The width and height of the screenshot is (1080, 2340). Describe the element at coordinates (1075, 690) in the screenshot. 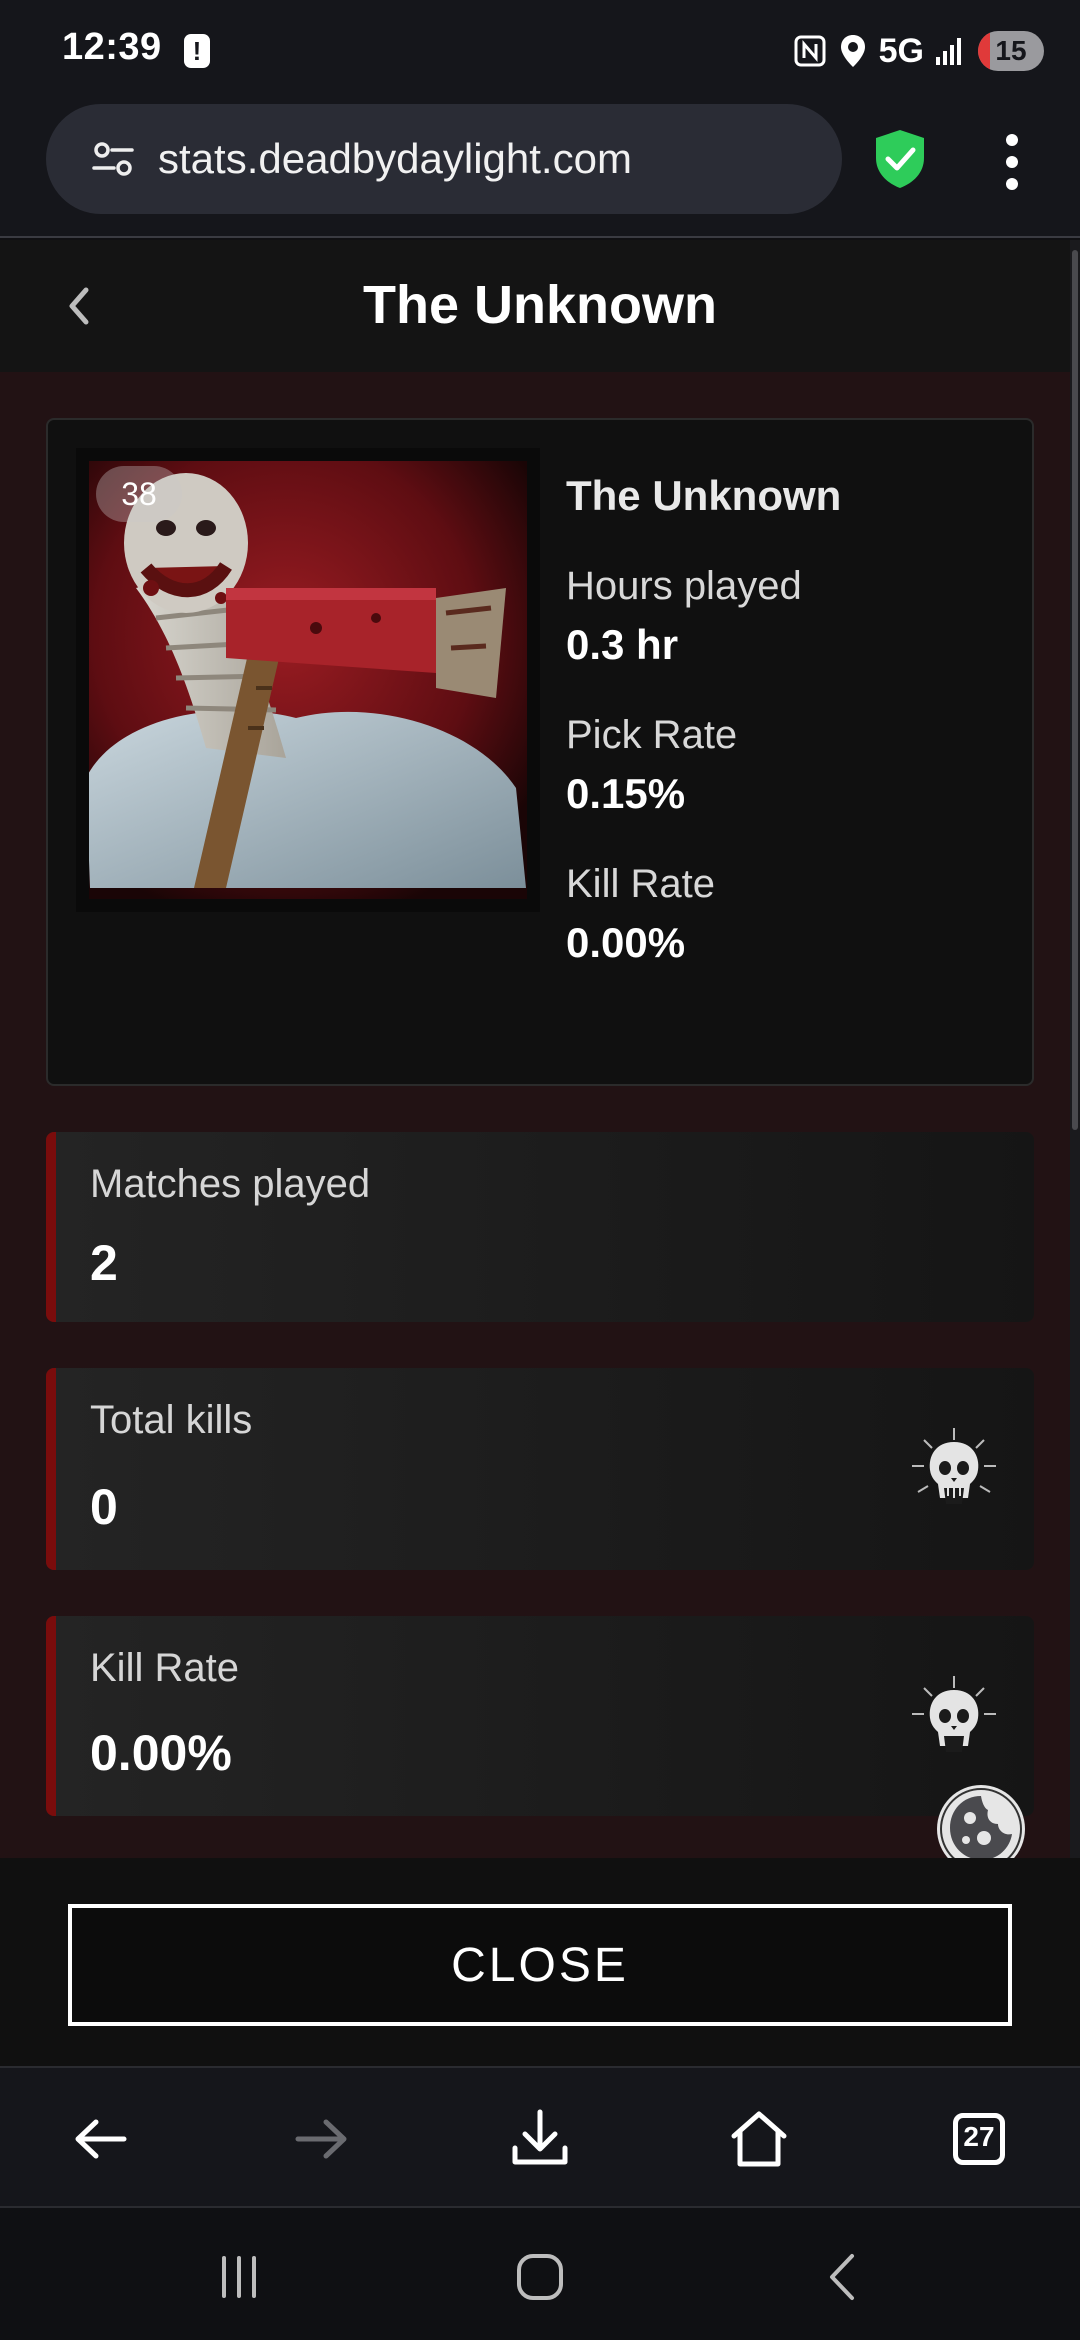

I see `scrollbar-thumb` at that location.